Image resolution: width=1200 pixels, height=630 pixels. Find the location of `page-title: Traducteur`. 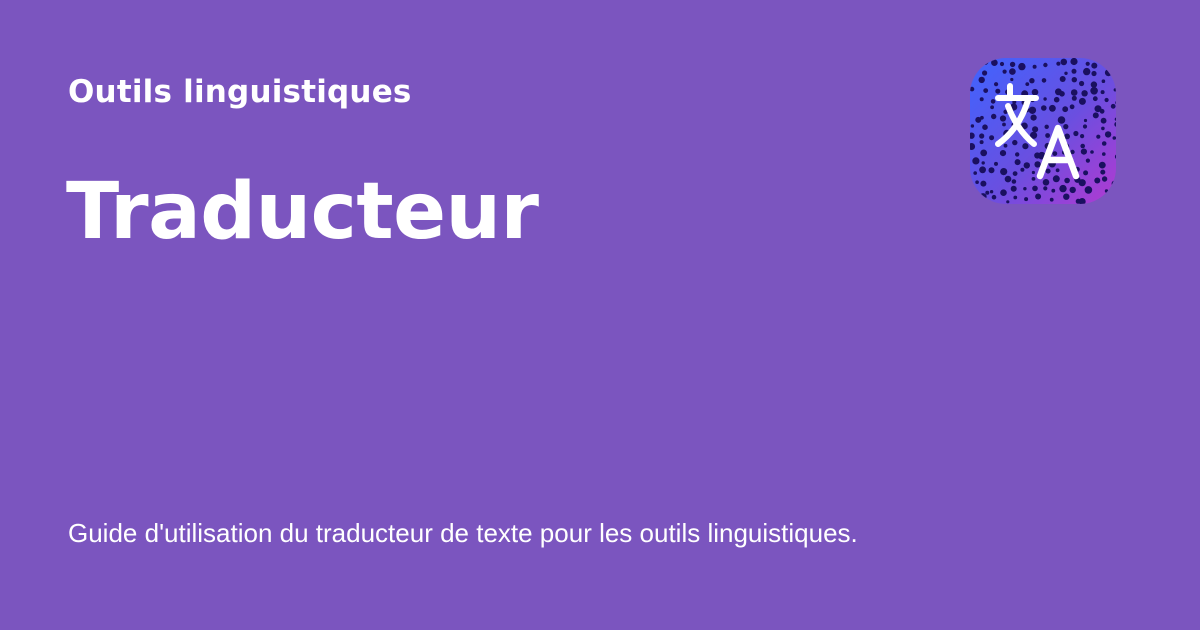

page-title: Traducteur is located at coordinates (302, 212).